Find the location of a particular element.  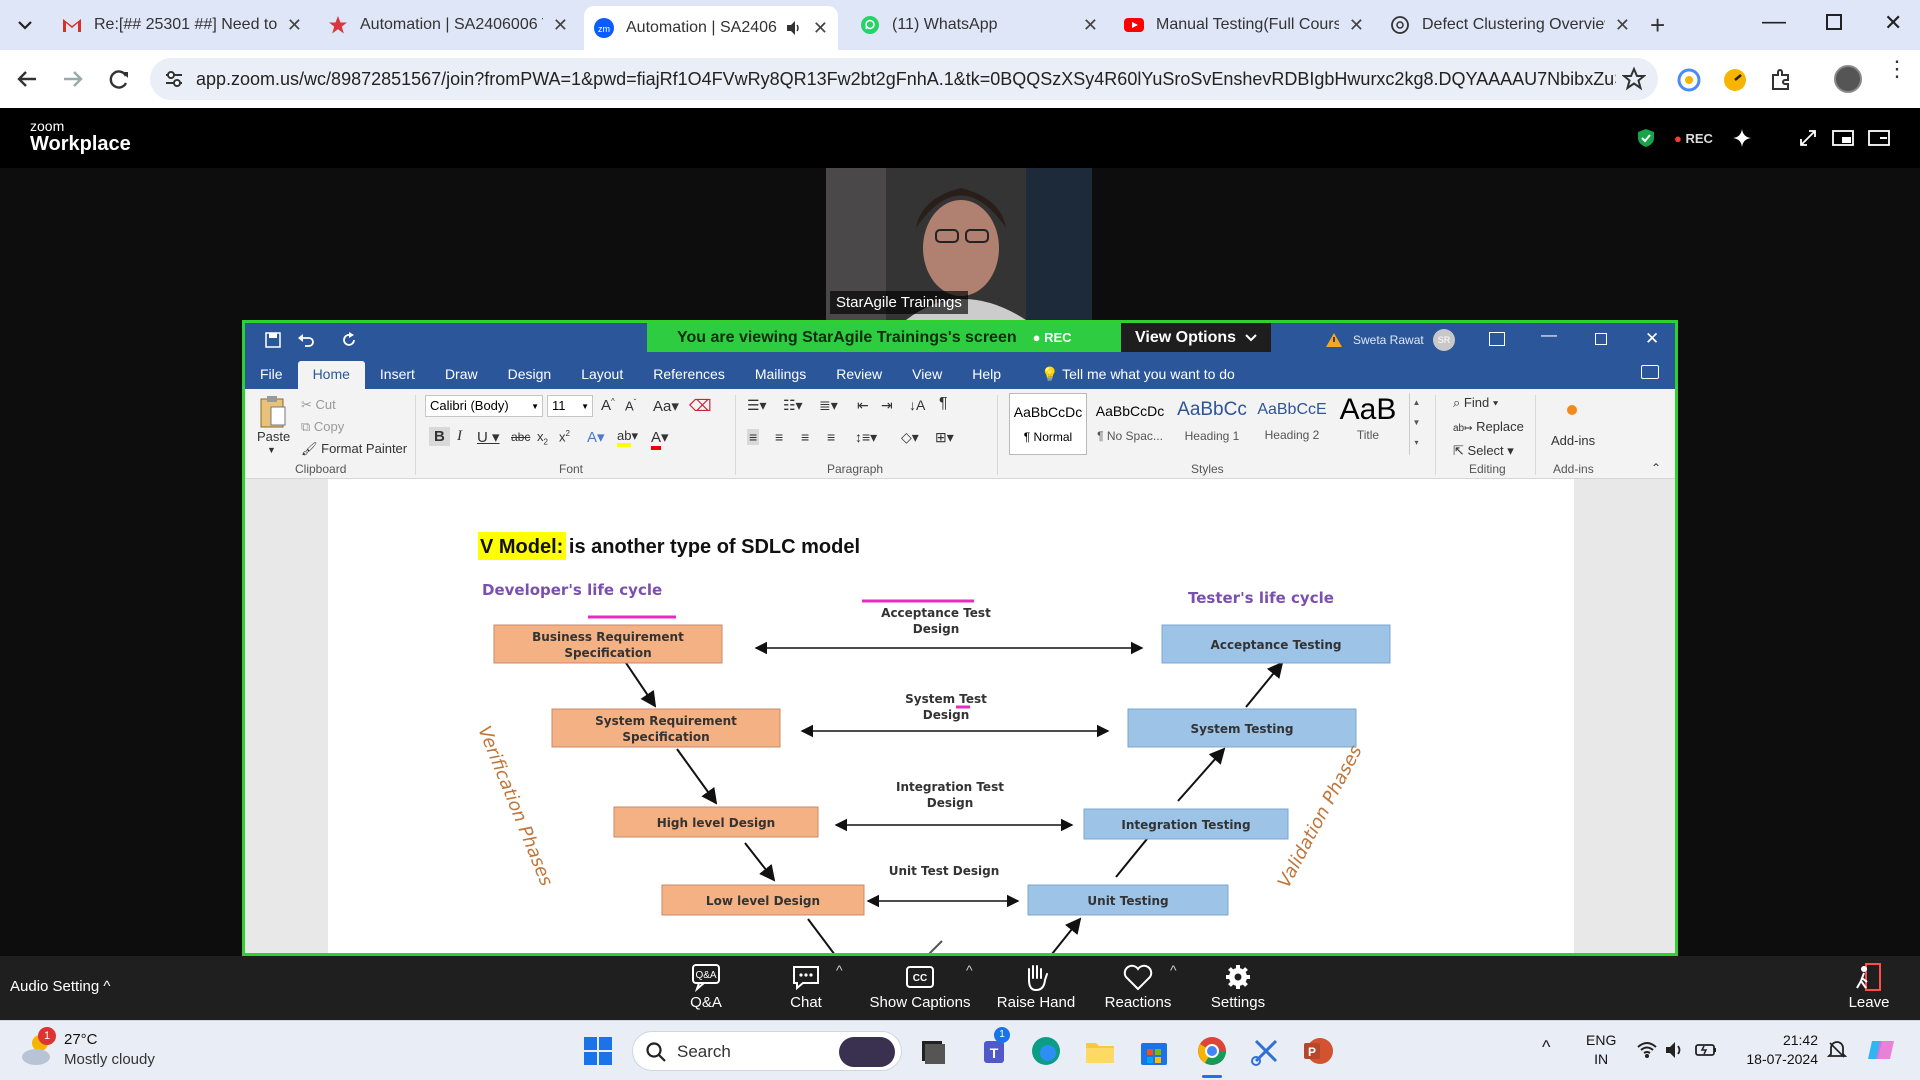

word-user-avatar: SR is located at coordinates (1444, 340).